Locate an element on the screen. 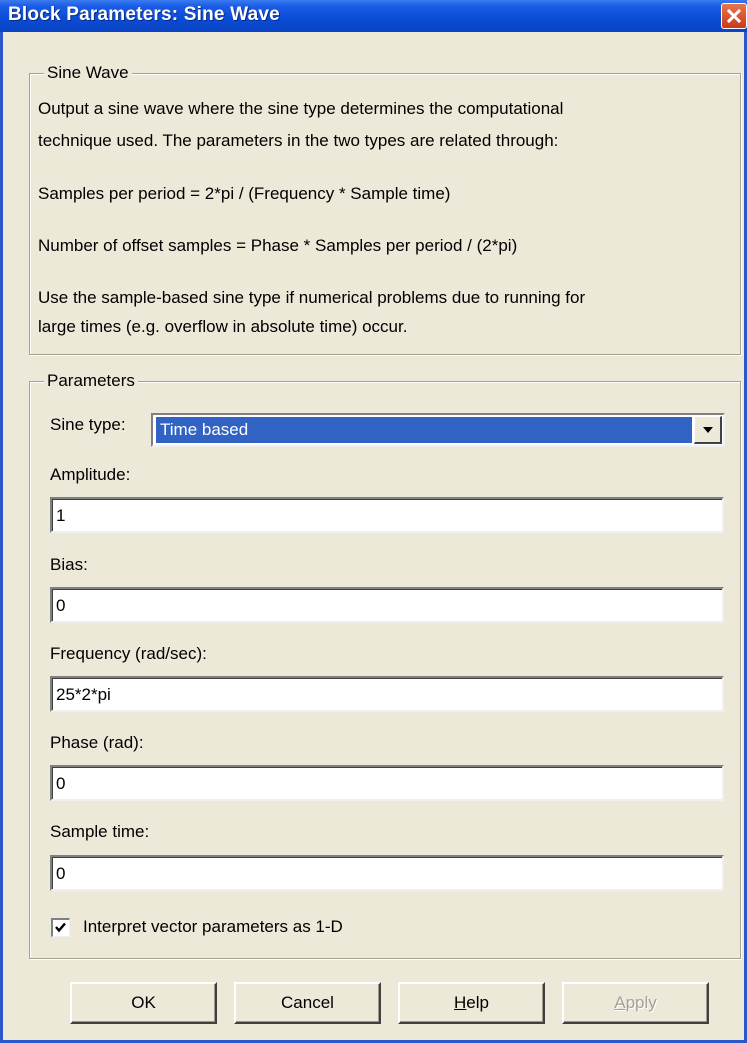 This screenshot has width=747, height=1043. sine-type-label: Sine type: is located at coordinates (88, 424).